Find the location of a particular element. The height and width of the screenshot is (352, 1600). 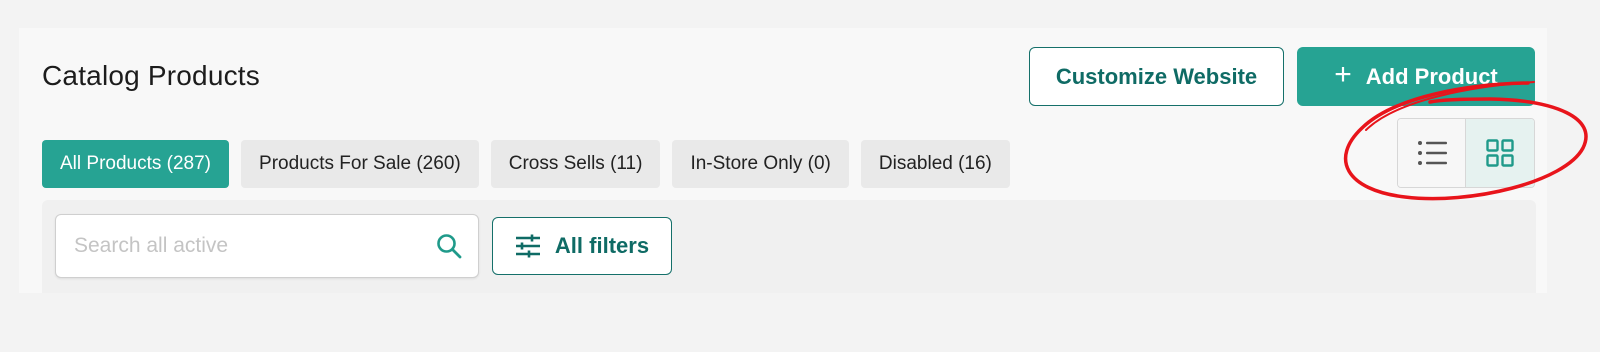

all-filters-label: All filters is located at coordinates (602, 245).